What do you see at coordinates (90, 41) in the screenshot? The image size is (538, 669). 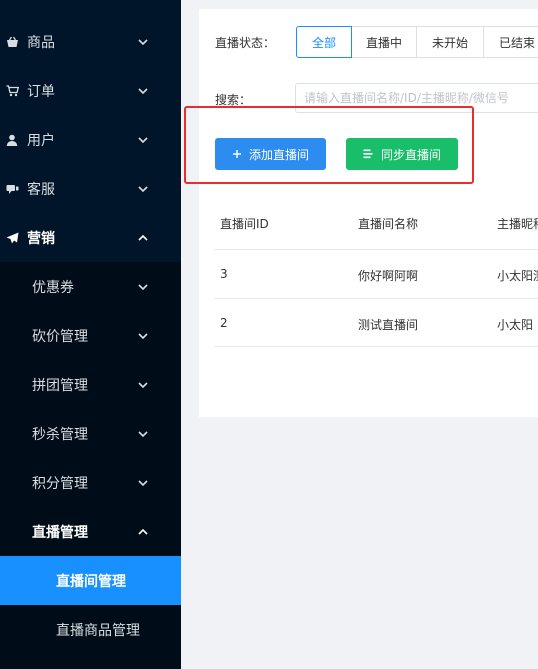 I see `sidebar-item-goods: 商品` at bounding box center [90, 41].